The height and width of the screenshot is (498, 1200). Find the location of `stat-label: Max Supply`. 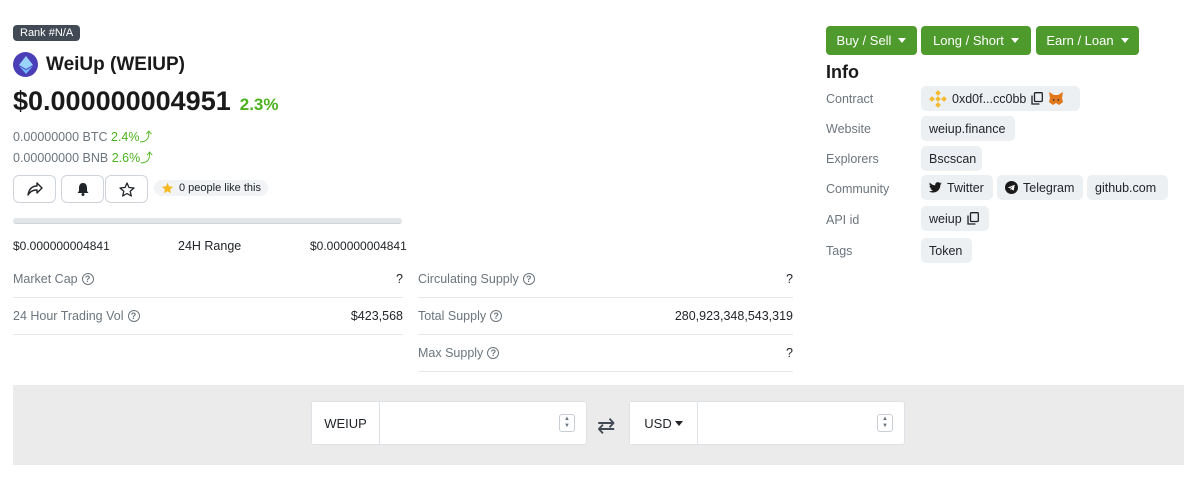

stat-label: Max Supply is located at coordinates (451, 353).